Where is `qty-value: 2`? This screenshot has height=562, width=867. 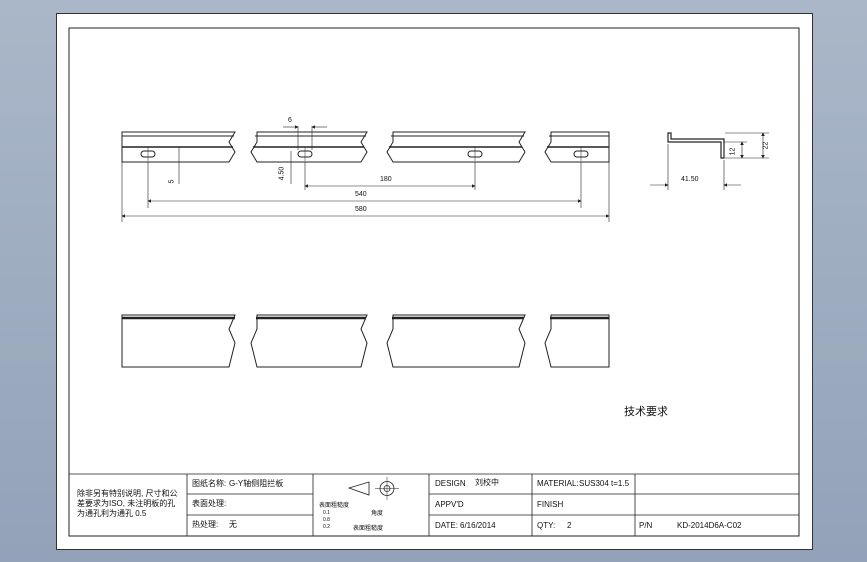
qty-value: 2 is located at coordinates (569, 525).